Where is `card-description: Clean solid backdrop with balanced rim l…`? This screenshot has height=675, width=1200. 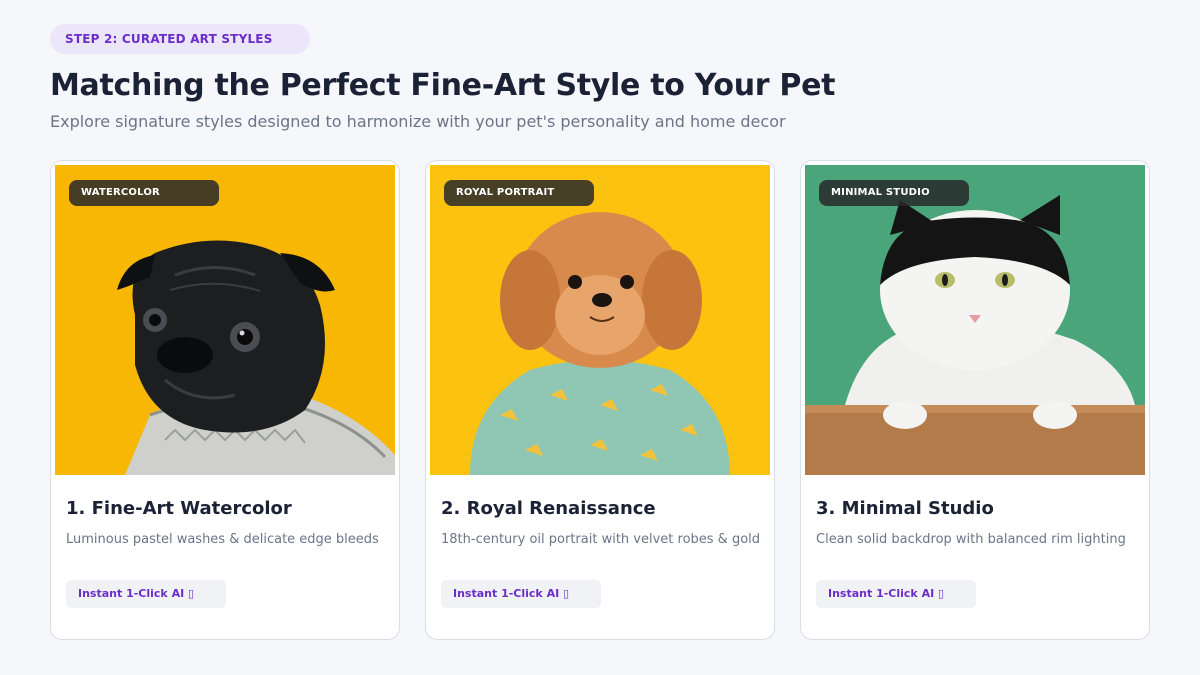 card-description: Clean solid backdrop with balanced rim l… is located at coordinates (971, 539).